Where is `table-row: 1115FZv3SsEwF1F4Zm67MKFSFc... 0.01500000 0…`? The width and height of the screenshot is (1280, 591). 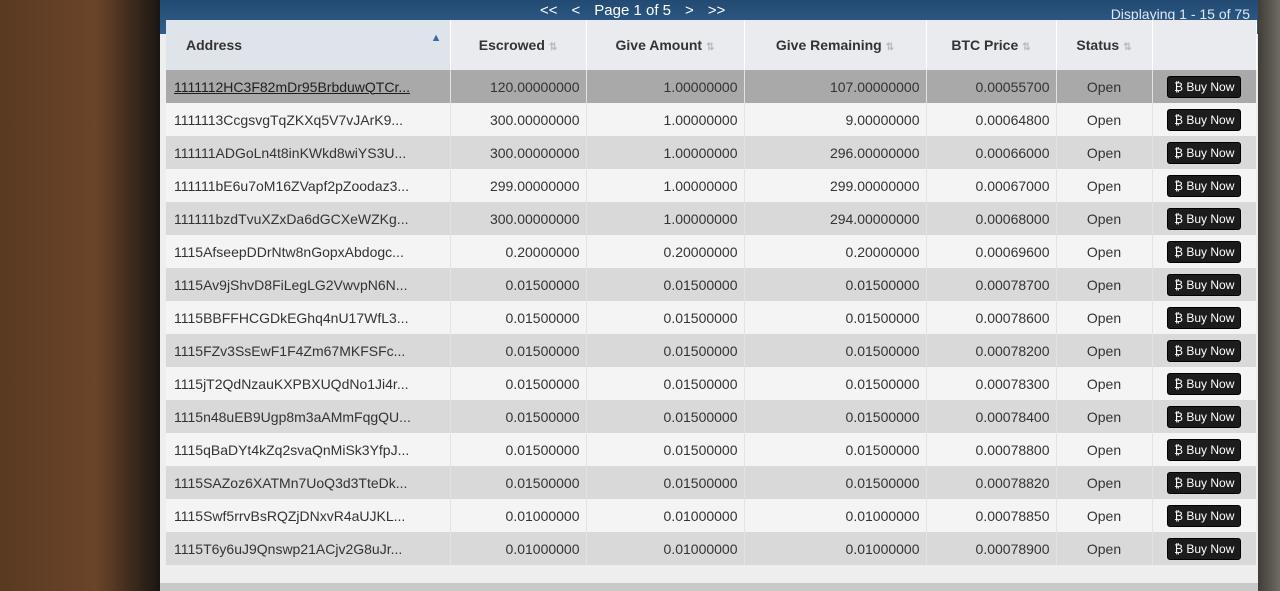
table-row: 1115FZv3SsEwF1F4Zm67MKFSFc... 0.01500000 0… is located at coordinates (711, 350).